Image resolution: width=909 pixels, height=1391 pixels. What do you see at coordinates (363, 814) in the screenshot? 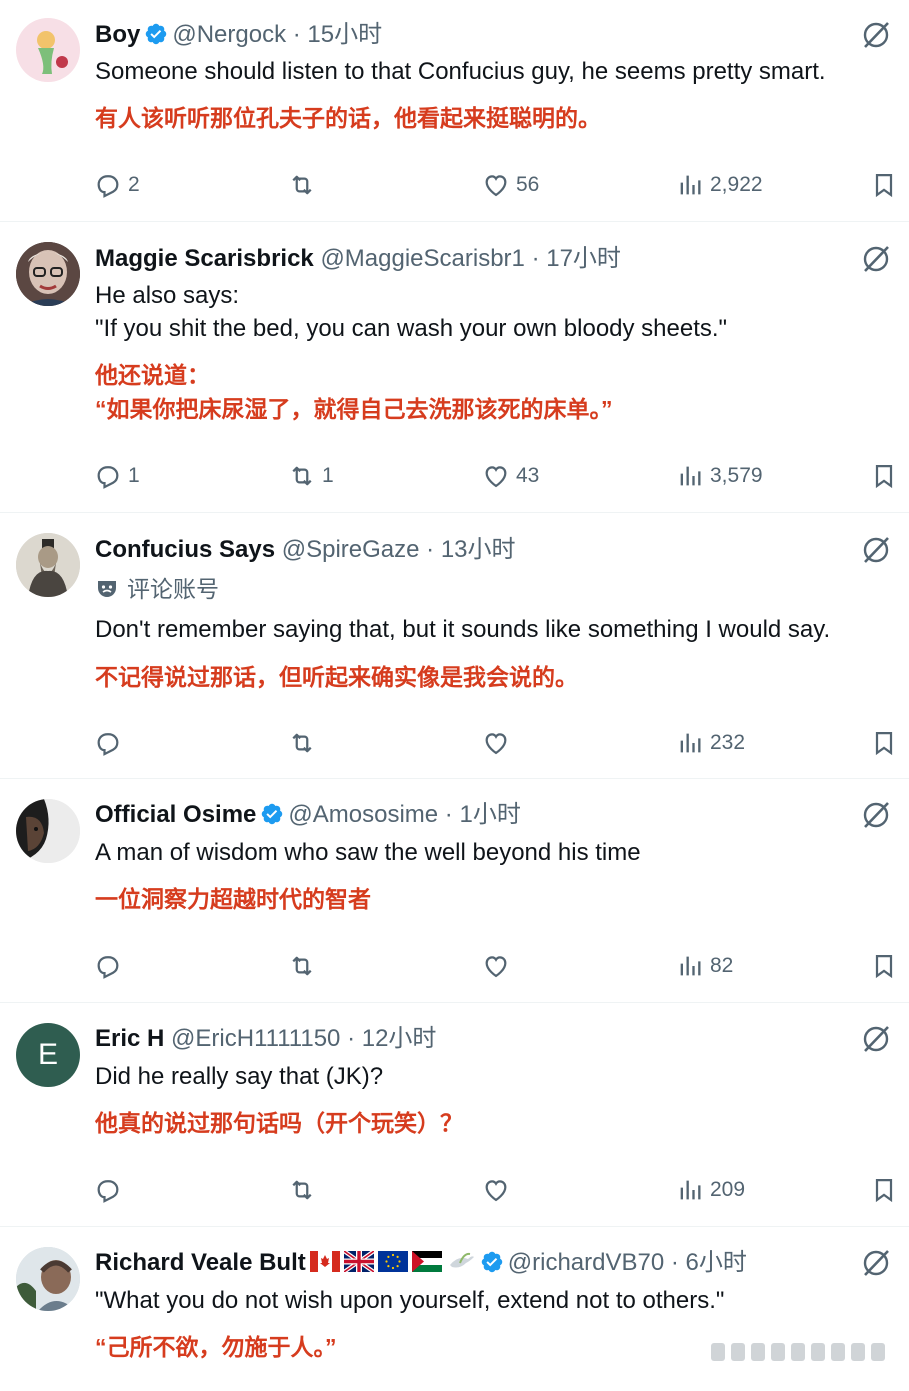
I see `author-handle: @Amososime` at bounding box center [363, 814].